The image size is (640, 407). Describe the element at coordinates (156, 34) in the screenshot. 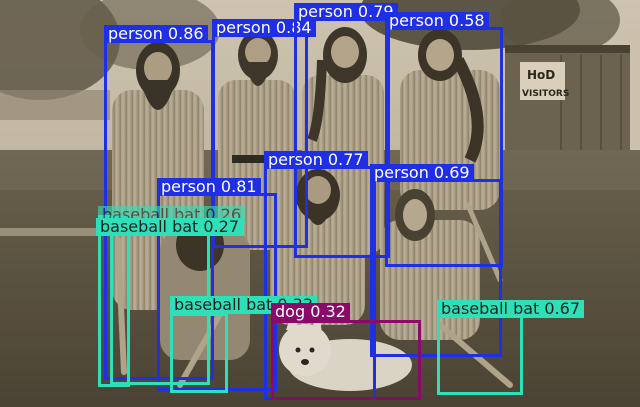

I see `person-label-1: person 0.86` at that location.